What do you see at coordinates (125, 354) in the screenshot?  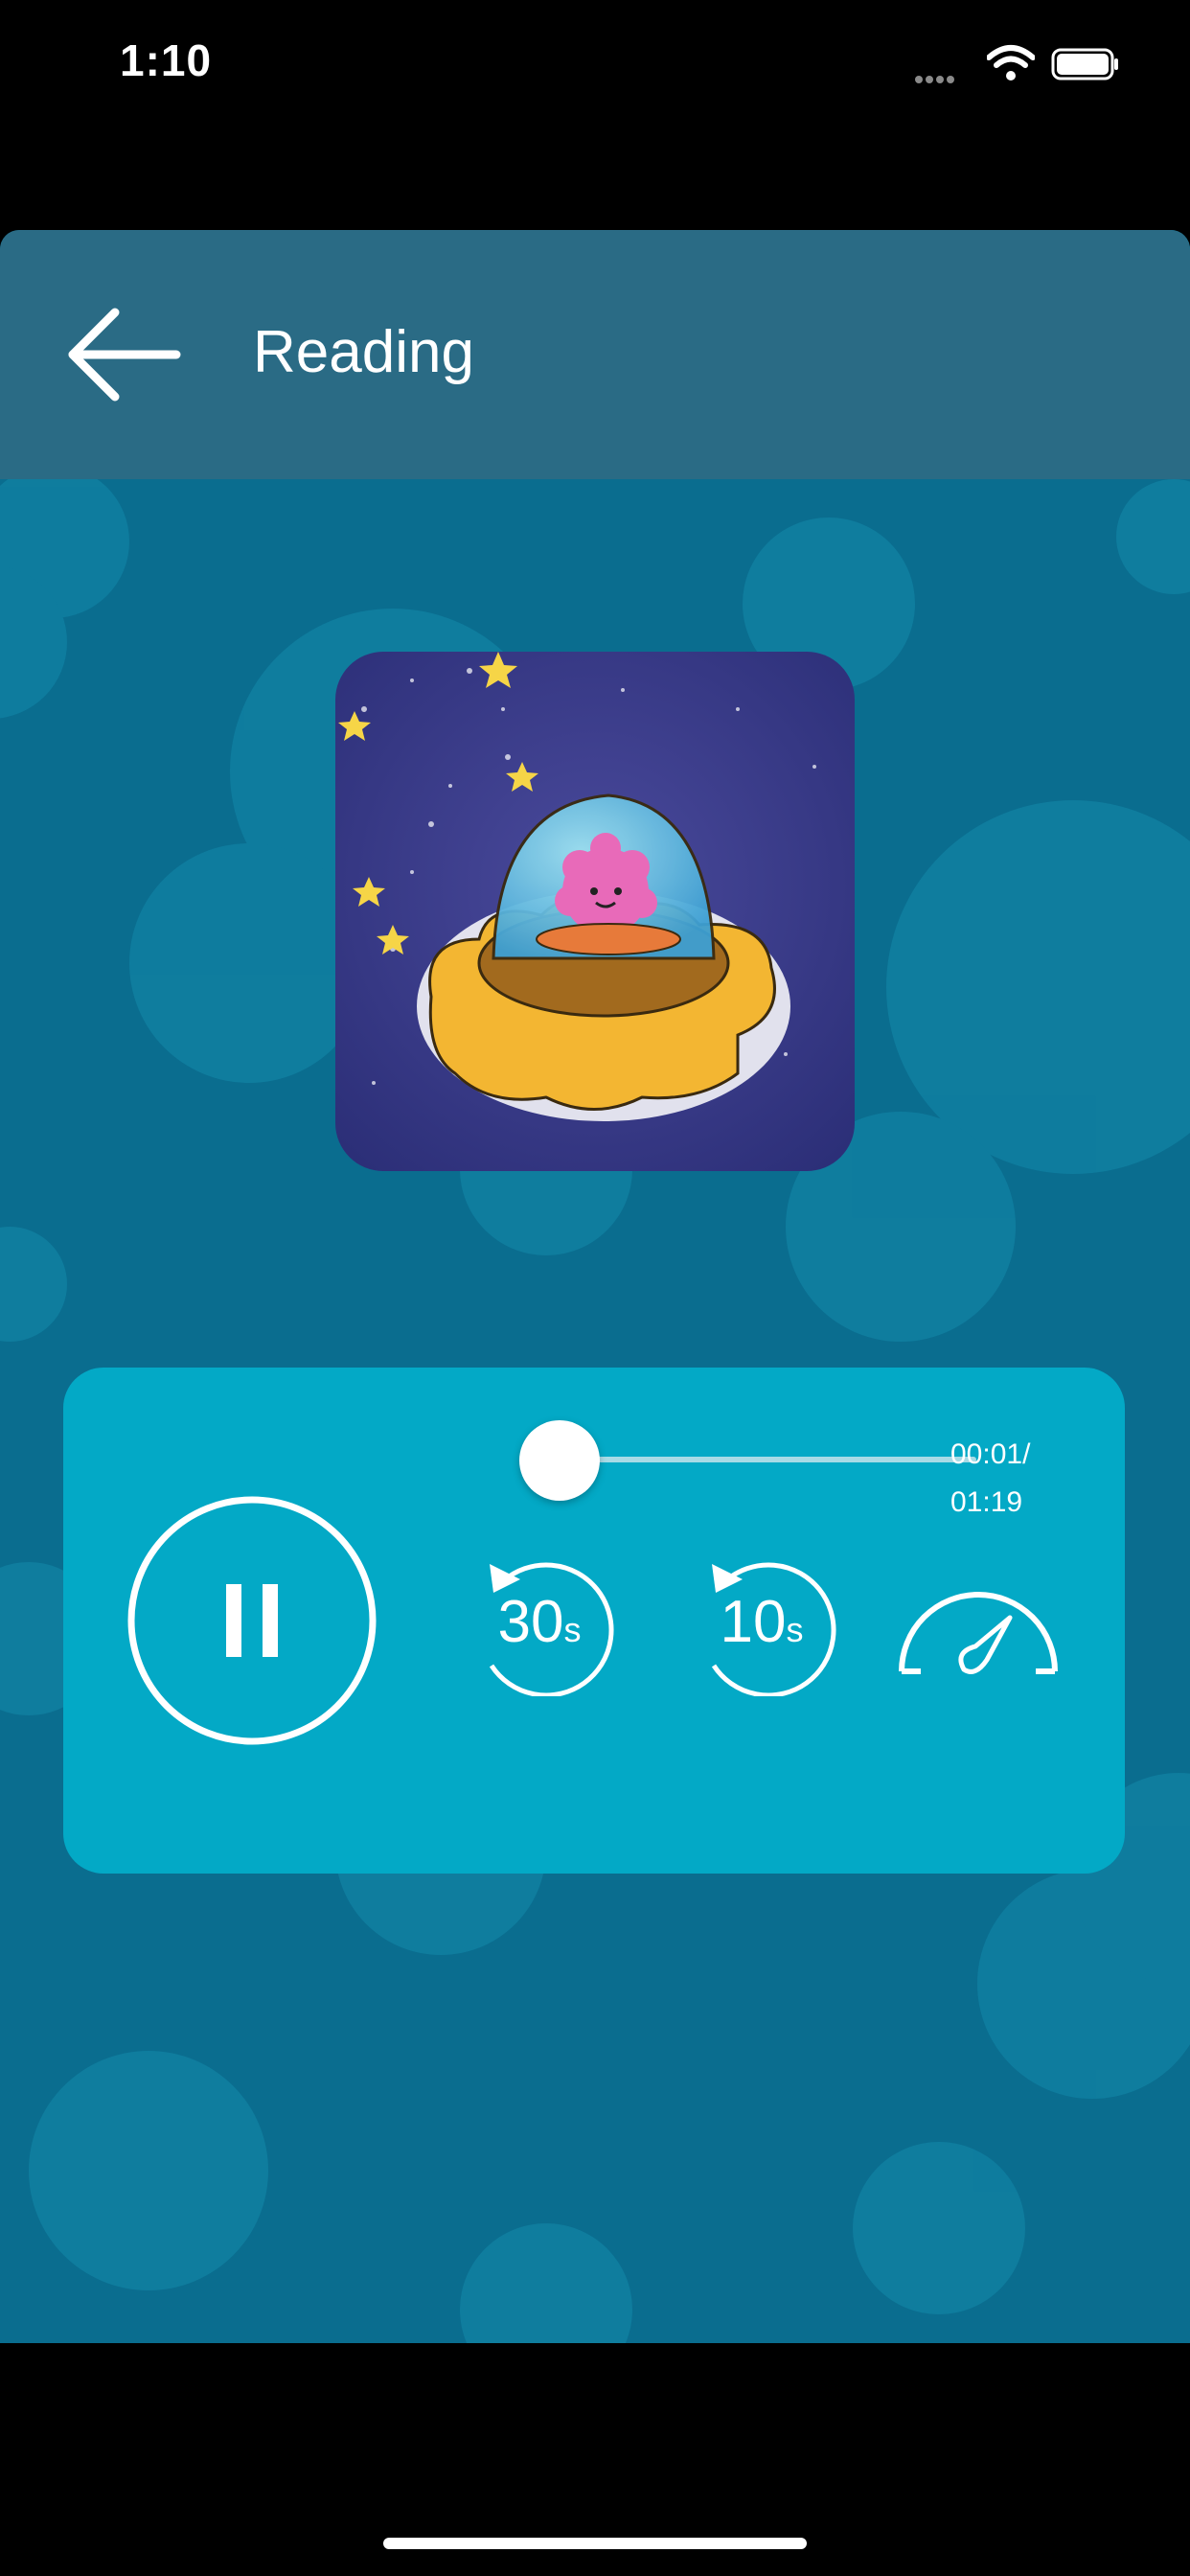 I see `back-arrow-icon` at bounding box center [125, 354].